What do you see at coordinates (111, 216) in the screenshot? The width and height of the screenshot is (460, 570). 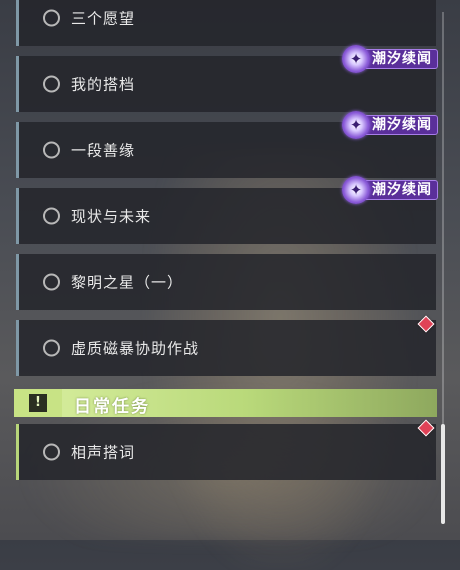 I see `quest-label: 现状与未来` at bounding box center [111, 216].